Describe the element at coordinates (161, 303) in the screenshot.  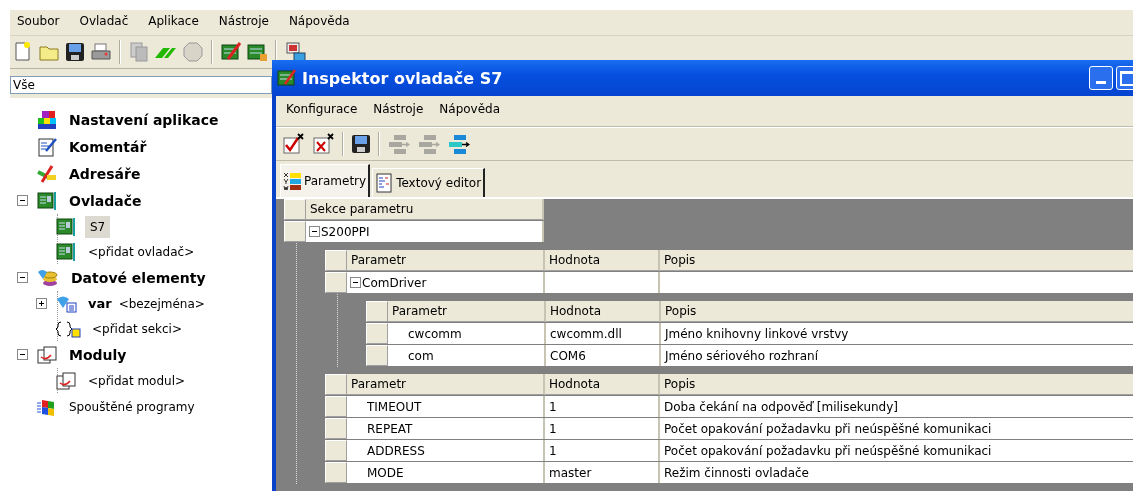
I see `tree-item-note: <bezejména>` at that location.